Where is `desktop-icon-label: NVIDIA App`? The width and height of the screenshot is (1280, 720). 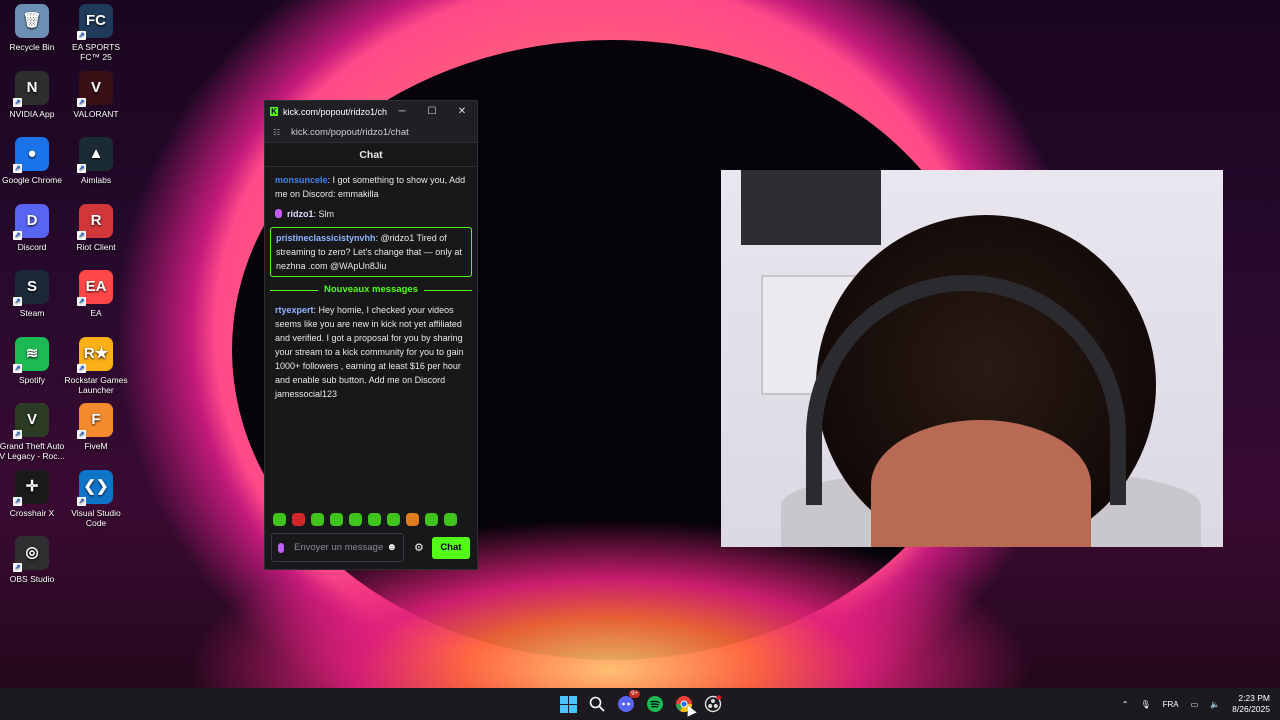
desktop-icon-label: NVIDIA App is located at coordinates (32, 113).